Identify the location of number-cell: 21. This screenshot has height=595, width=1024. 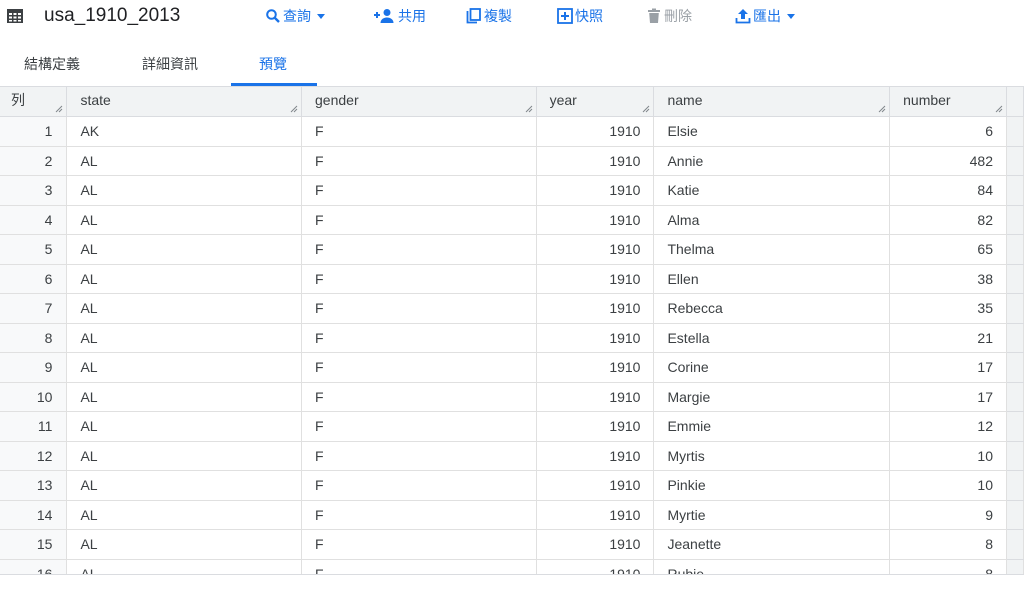
(948, 338).